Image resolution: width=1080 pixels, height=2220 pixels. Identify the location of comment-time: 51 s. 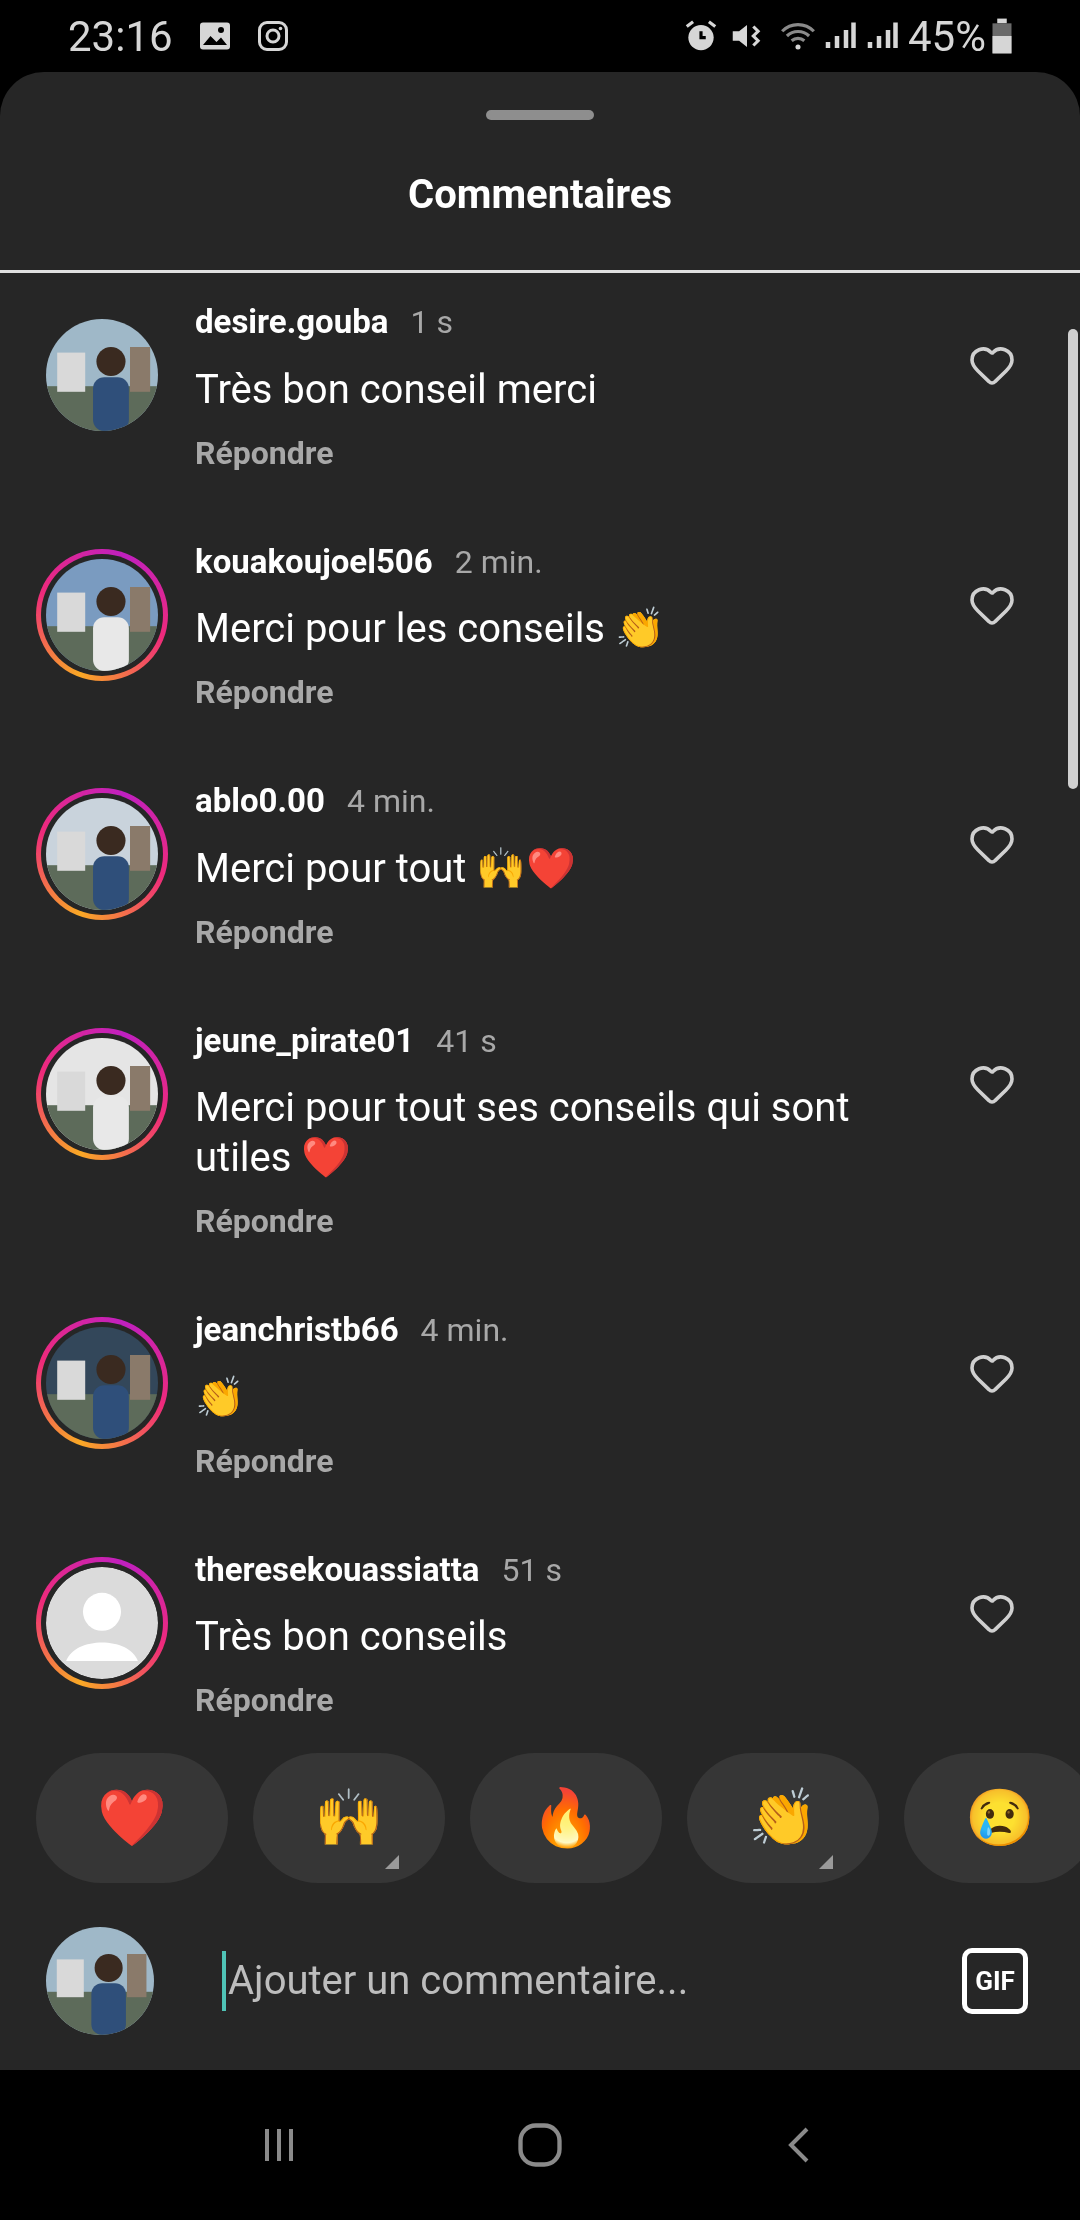
(531, 1570).